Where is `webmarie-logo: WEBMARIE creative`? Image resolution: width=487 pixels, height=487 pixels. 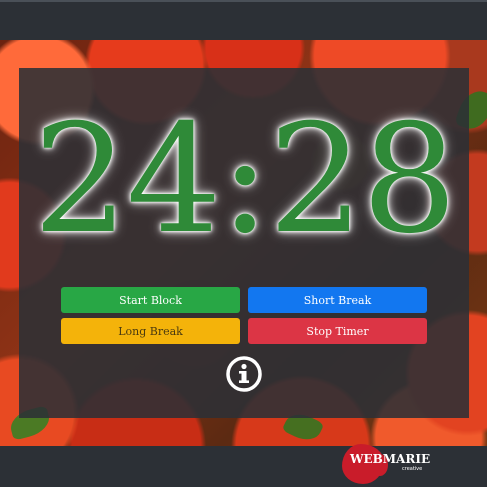
webmarie-logo: WEBMARIE creative is located at coordinates (387, 464).